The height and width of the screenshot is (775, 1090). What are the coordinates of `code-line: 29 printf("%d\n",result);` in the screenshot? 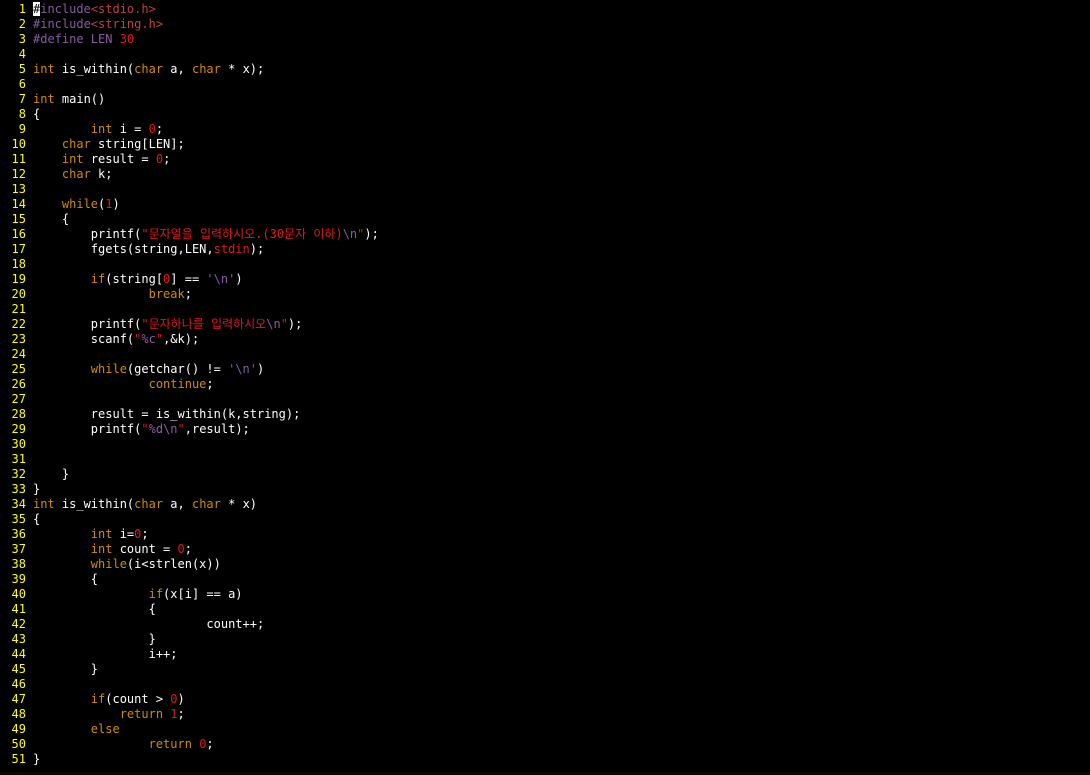 It's located at (545, 429).